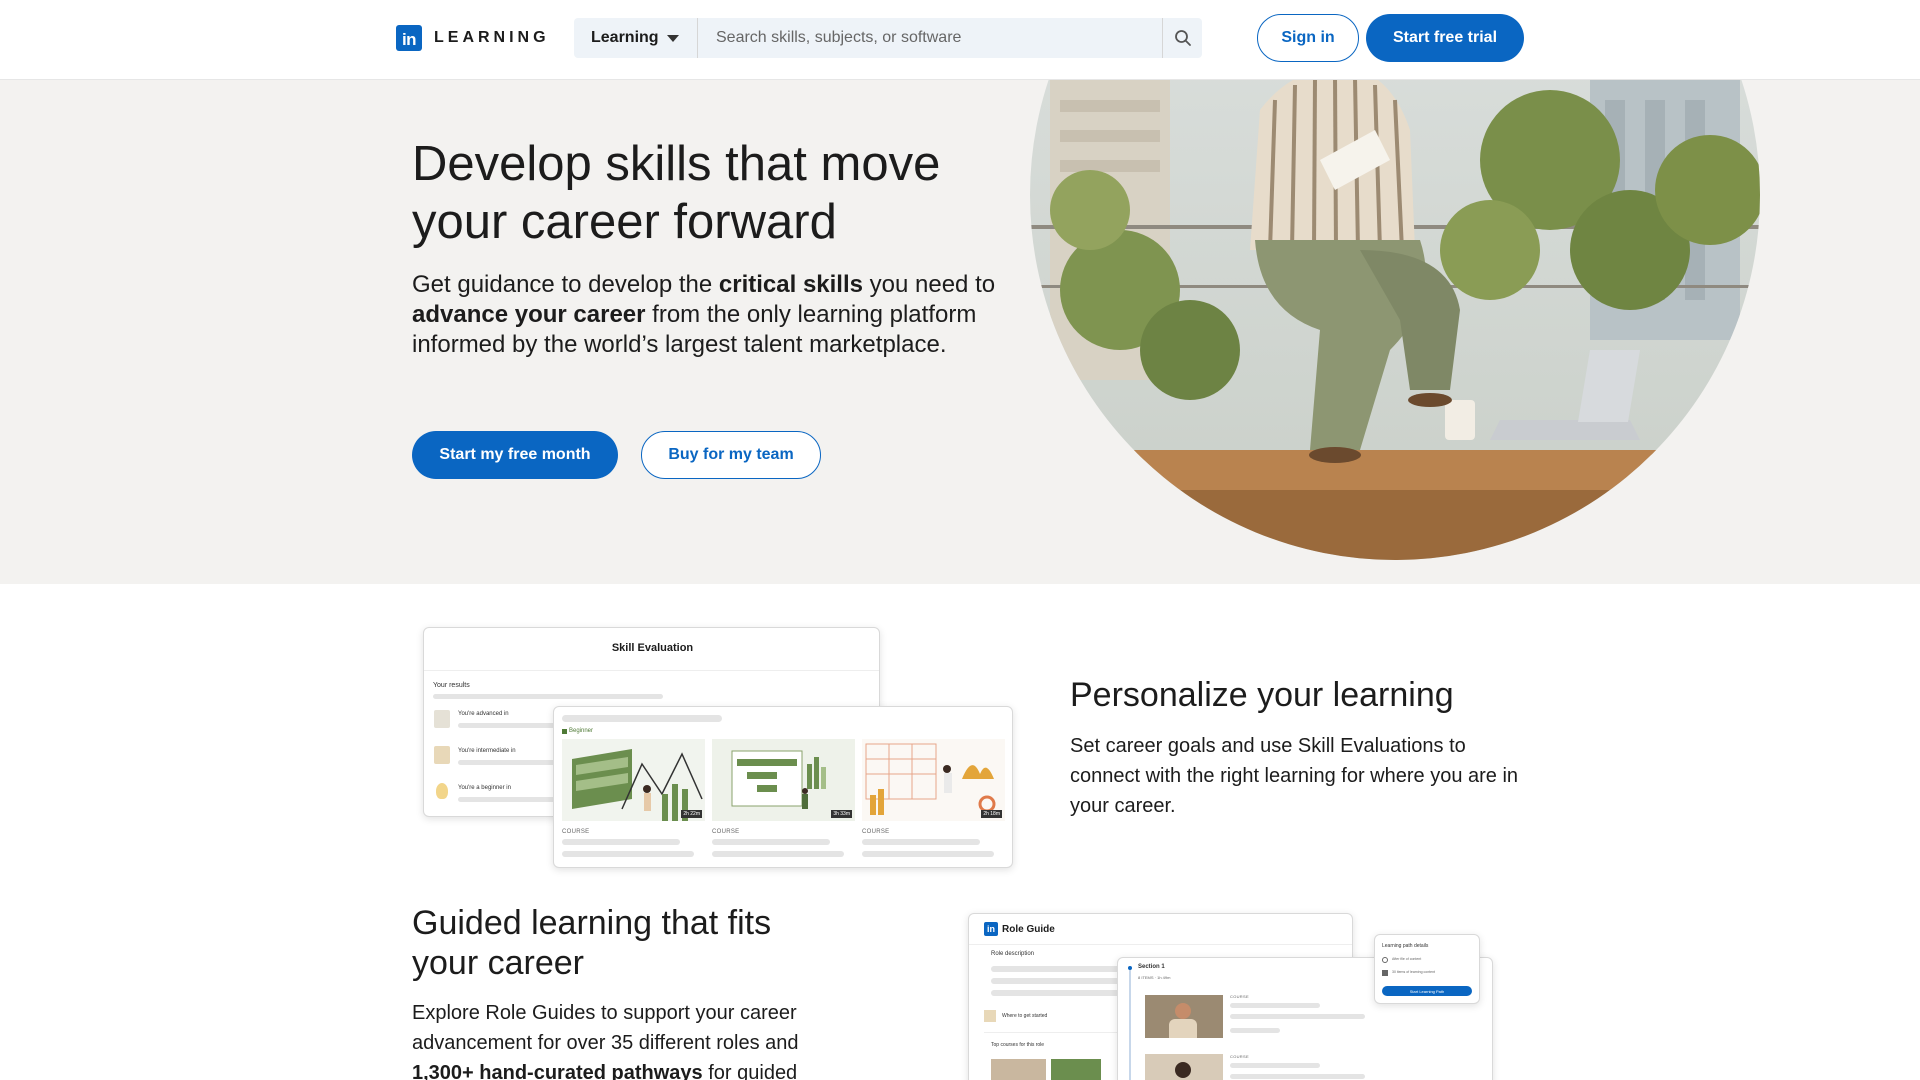 The width and height of the screenshot is (1920, 1080). Describe the element at coordinates (731, 455) in the screenshot. I see `buy-for-team-button: Buy for my team` at that location.